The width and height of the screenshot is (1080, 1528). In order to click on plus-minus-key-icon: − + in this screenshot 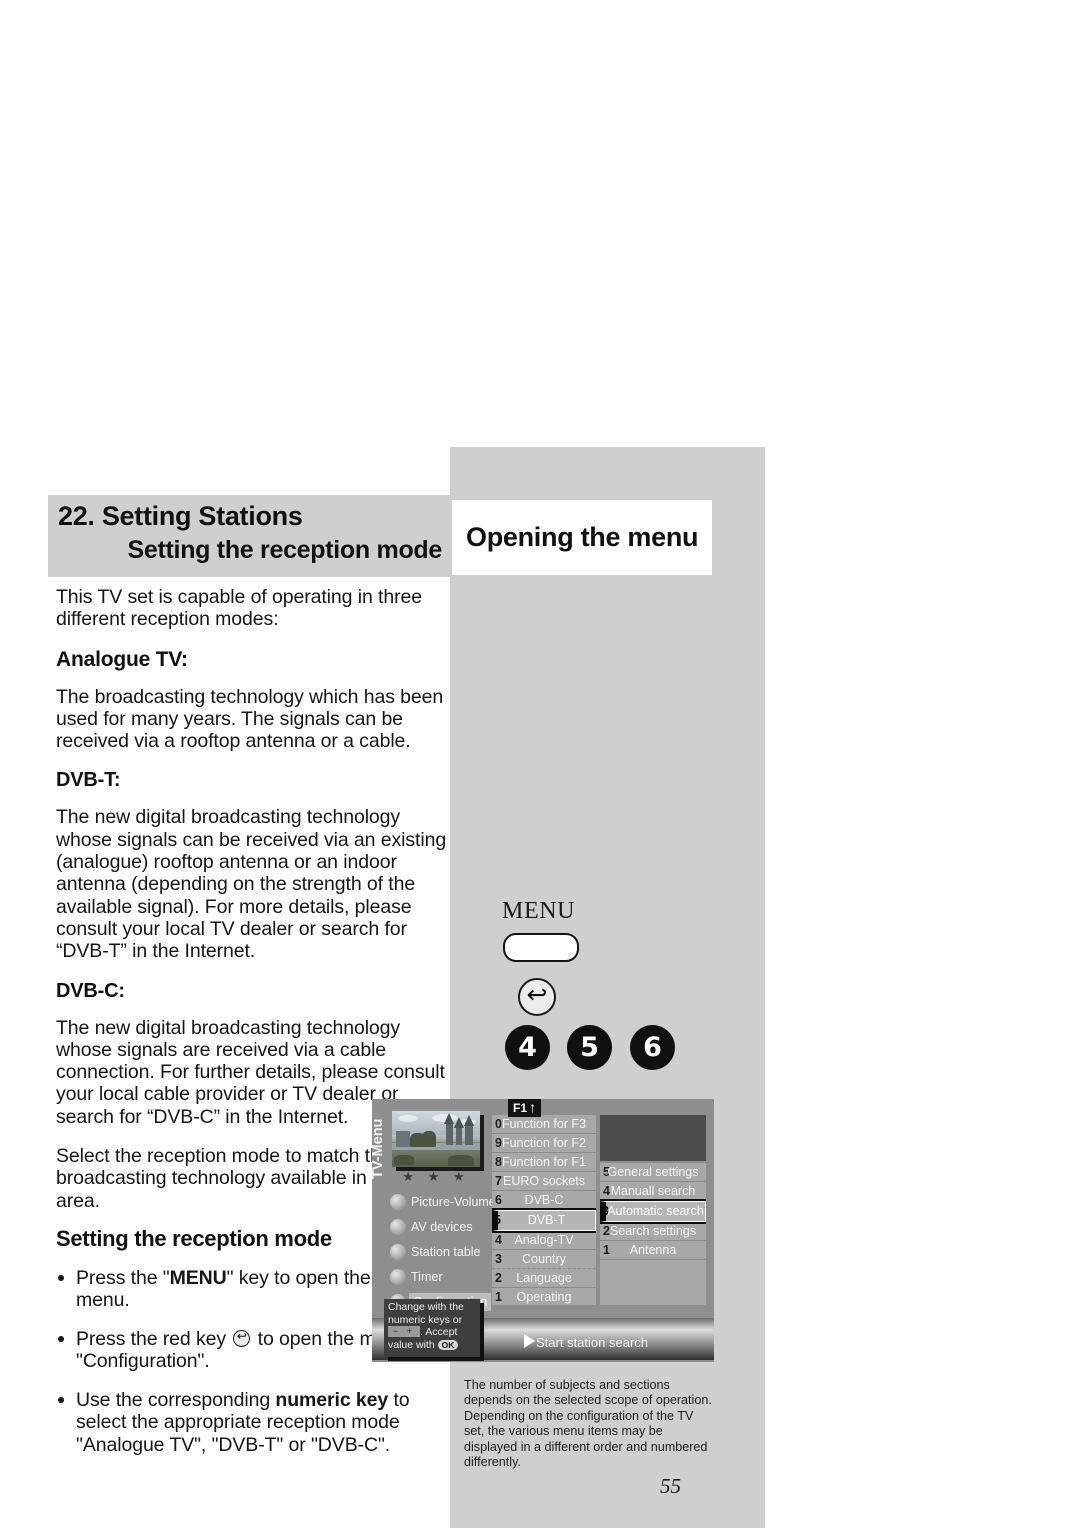, I will do `click(404, 1332)`.